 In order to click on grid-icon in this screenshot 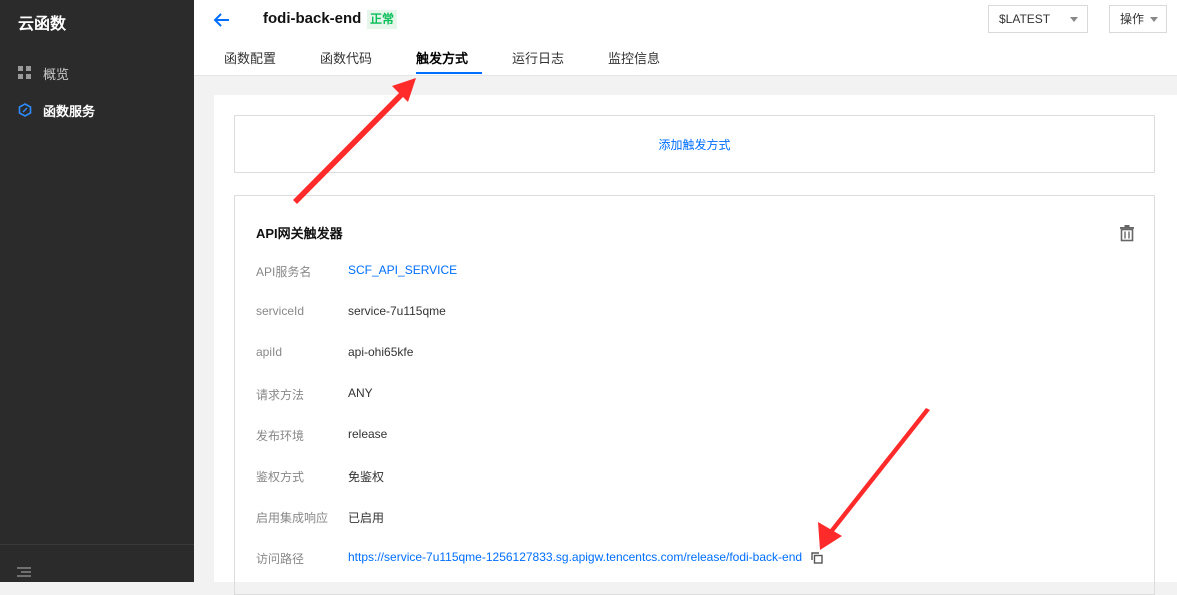, I will do `click(25, 73)`.